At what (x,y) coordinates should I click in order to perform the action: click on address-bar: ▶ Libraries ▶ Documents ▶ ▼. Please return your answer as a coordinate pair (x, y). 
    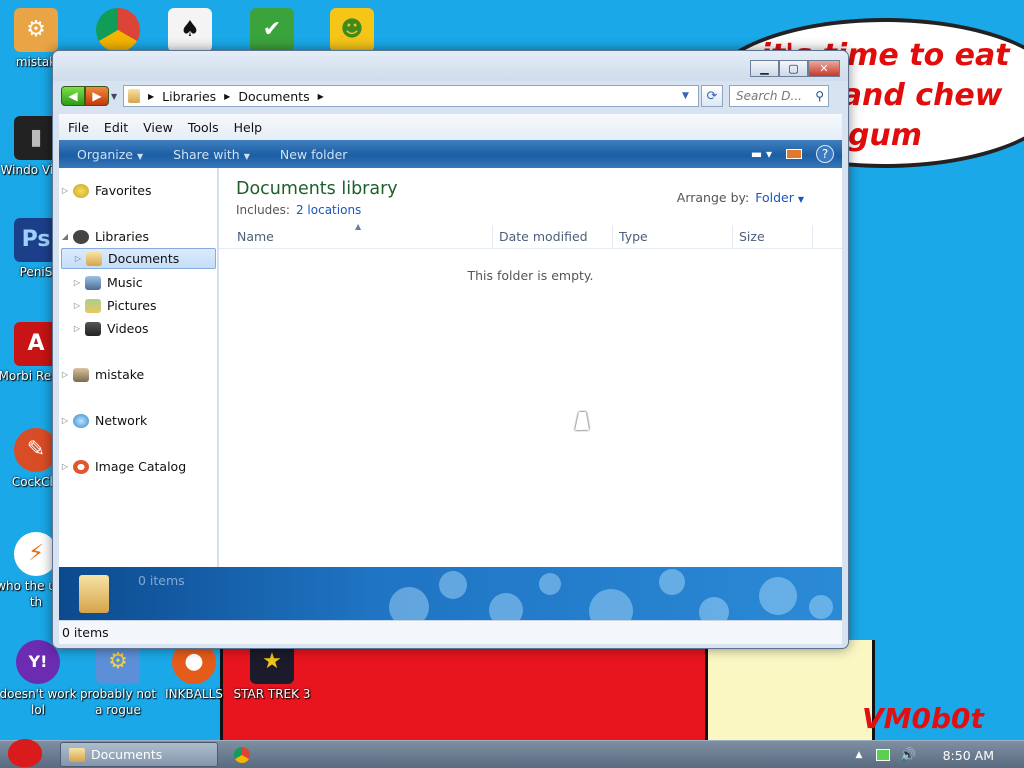
    Looking at the image, I should click on (411, 96).